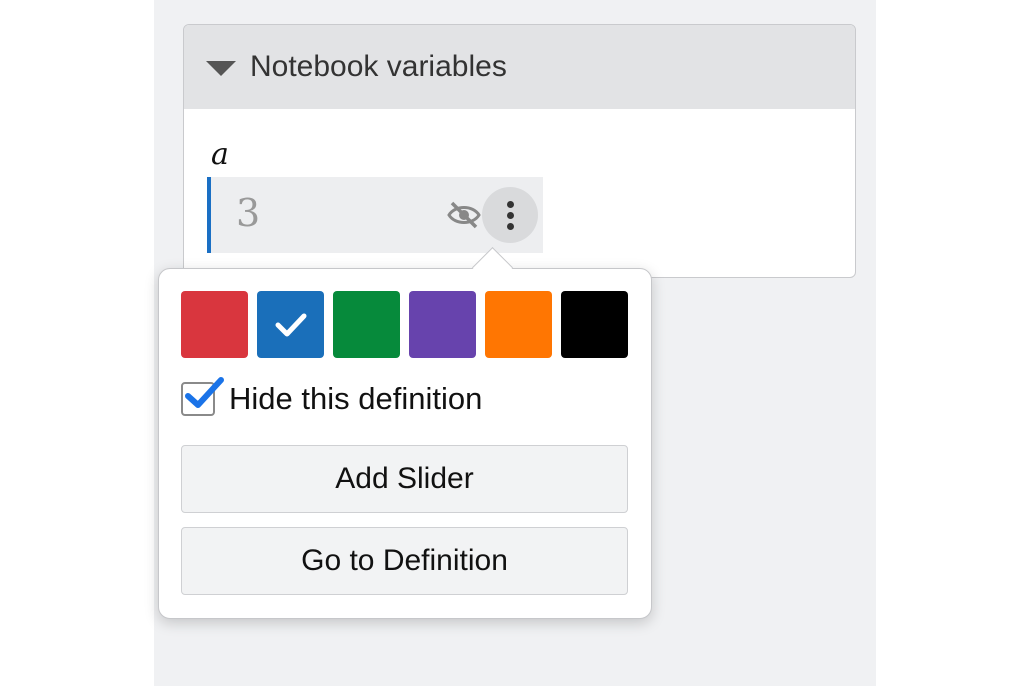  What do you see at coordinates (519, 67) in the screenshot?
I see `notebook-variables-header: Notebook variables` at bounding box center [519, 67].